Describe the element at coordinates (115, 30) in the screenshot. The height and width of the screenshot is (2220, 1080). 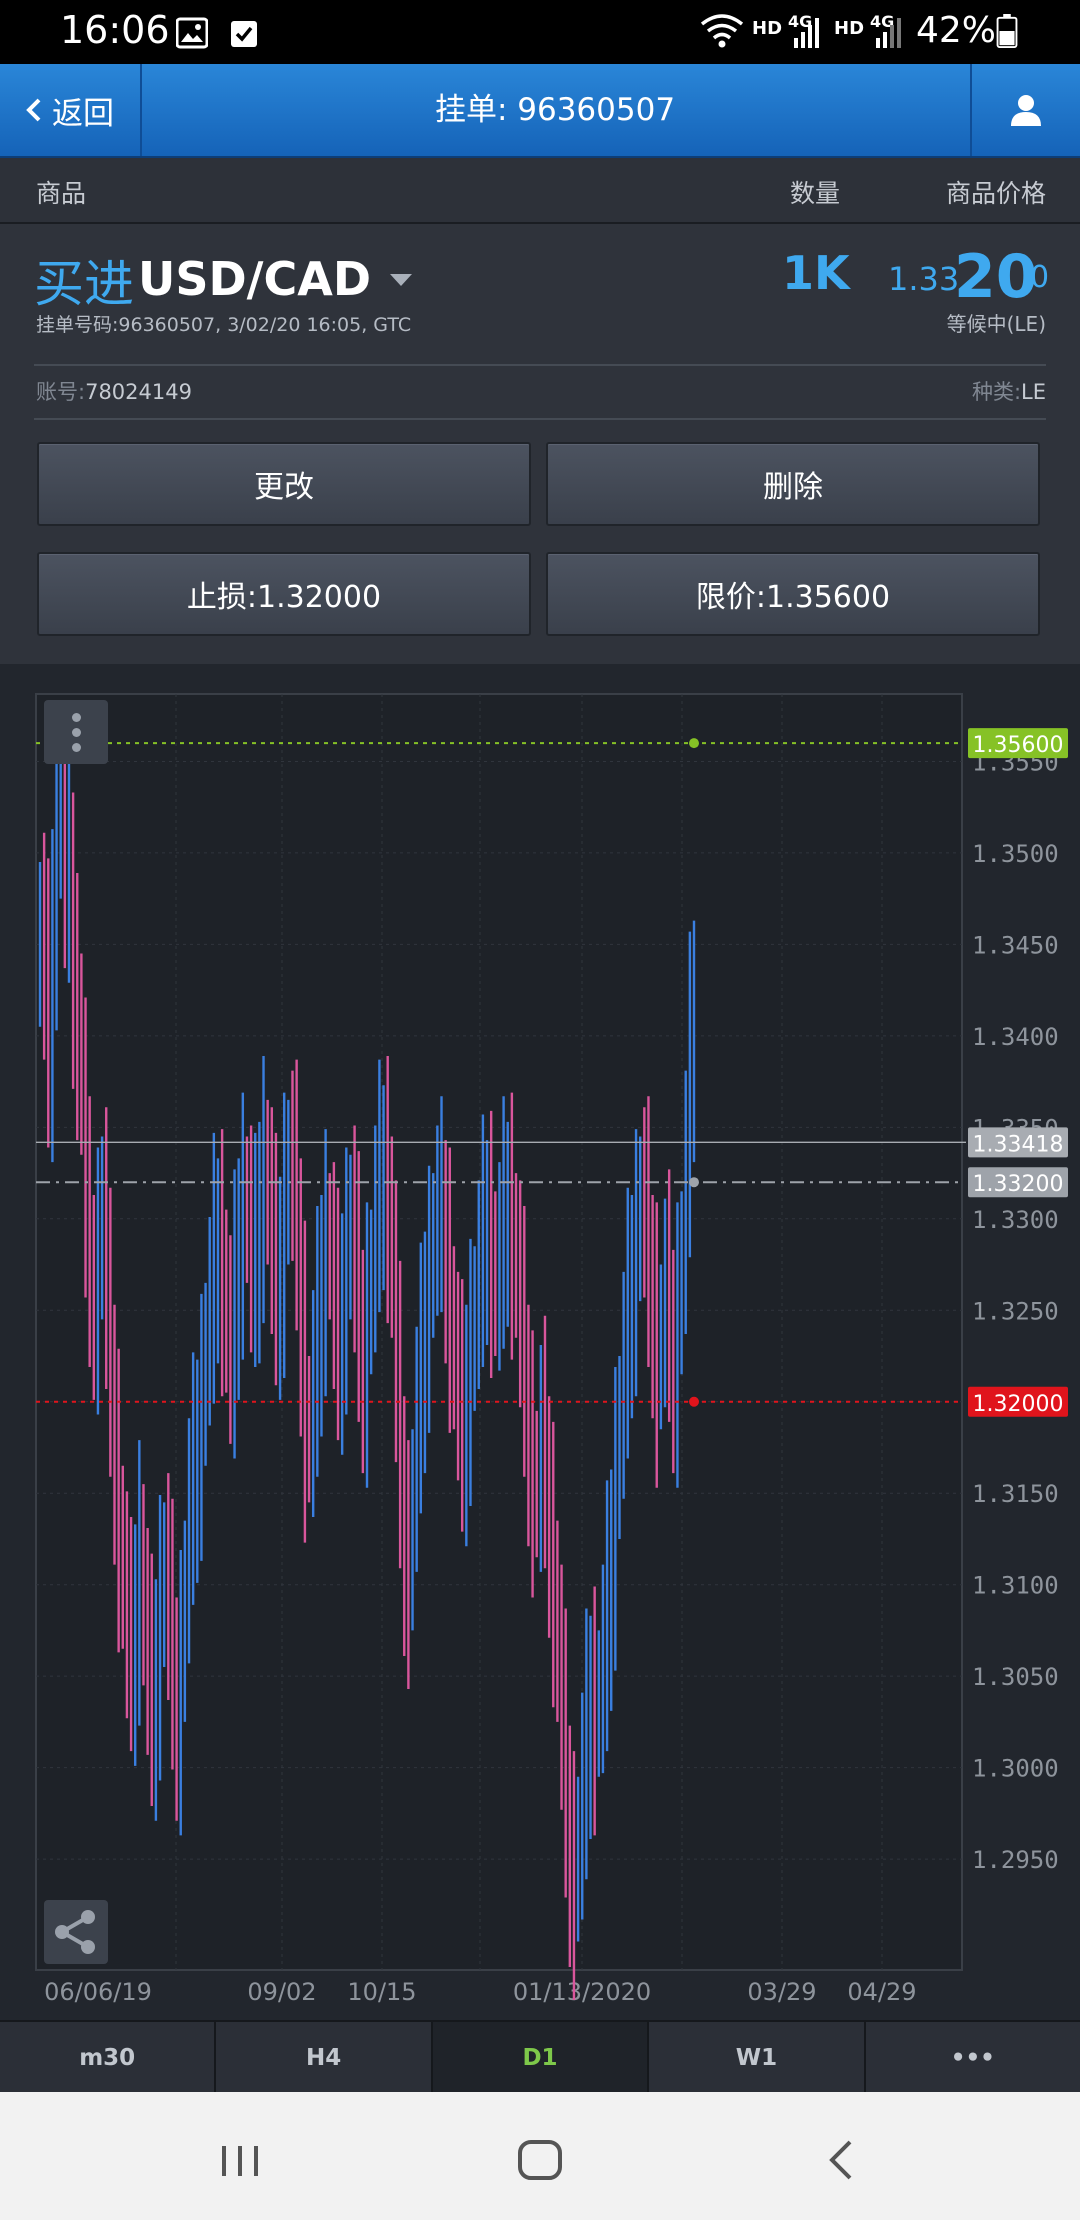
I see `status-time: 16:06` at that location.